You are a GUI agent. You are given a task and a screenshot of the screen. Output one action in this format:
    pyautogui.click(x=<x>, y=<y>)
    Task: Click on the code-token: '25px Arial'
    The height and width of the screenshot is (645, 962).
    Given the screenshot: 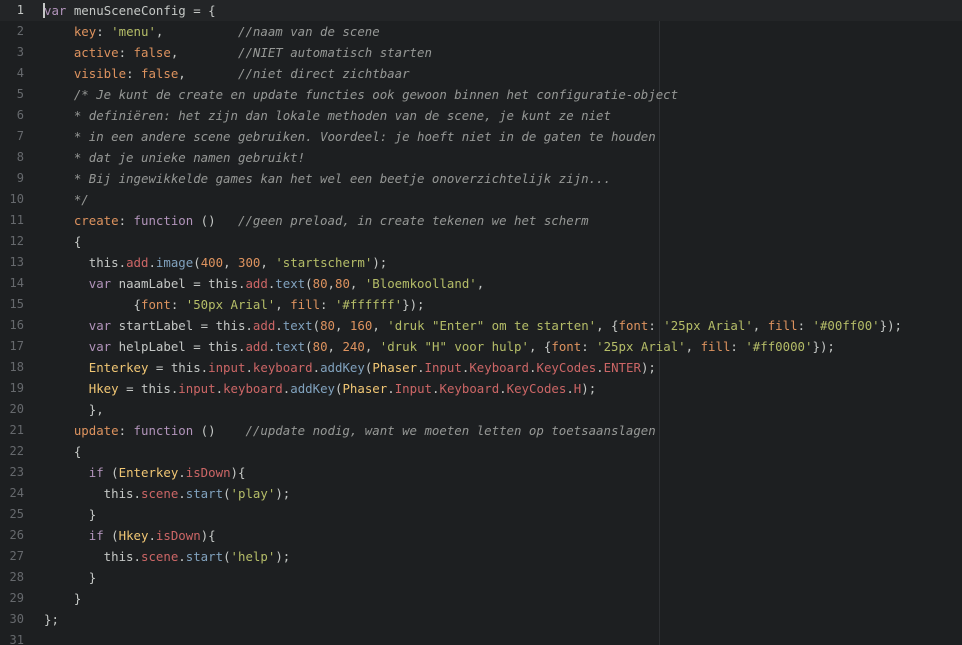 What is the action you would take?
    pyautogui.click(x=641, y=346)
    